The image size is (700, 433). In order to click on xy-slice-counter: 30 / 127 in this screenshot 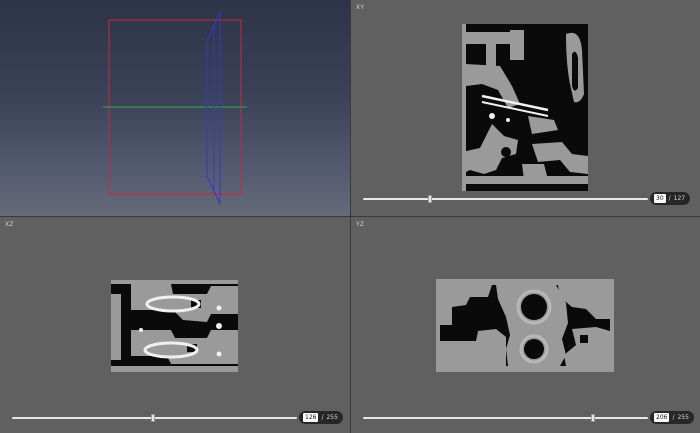, I will do `click(670, 198)`.